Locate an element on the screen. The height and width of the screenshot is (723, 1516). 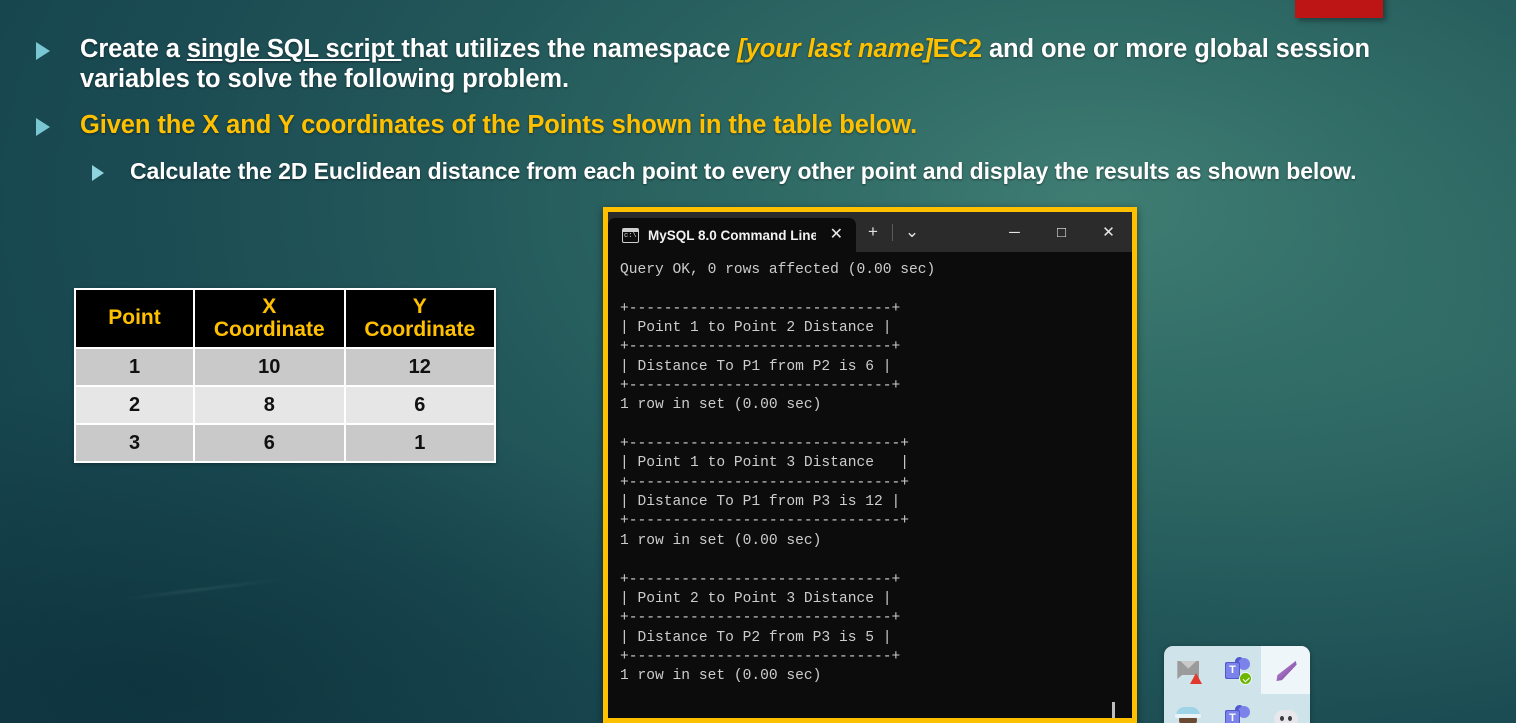
terminal-title-bar: MySQL 8.0 Command Line Cli ✕ + ⌄ ─ □ ✕ is located at coordinates (870, 232).